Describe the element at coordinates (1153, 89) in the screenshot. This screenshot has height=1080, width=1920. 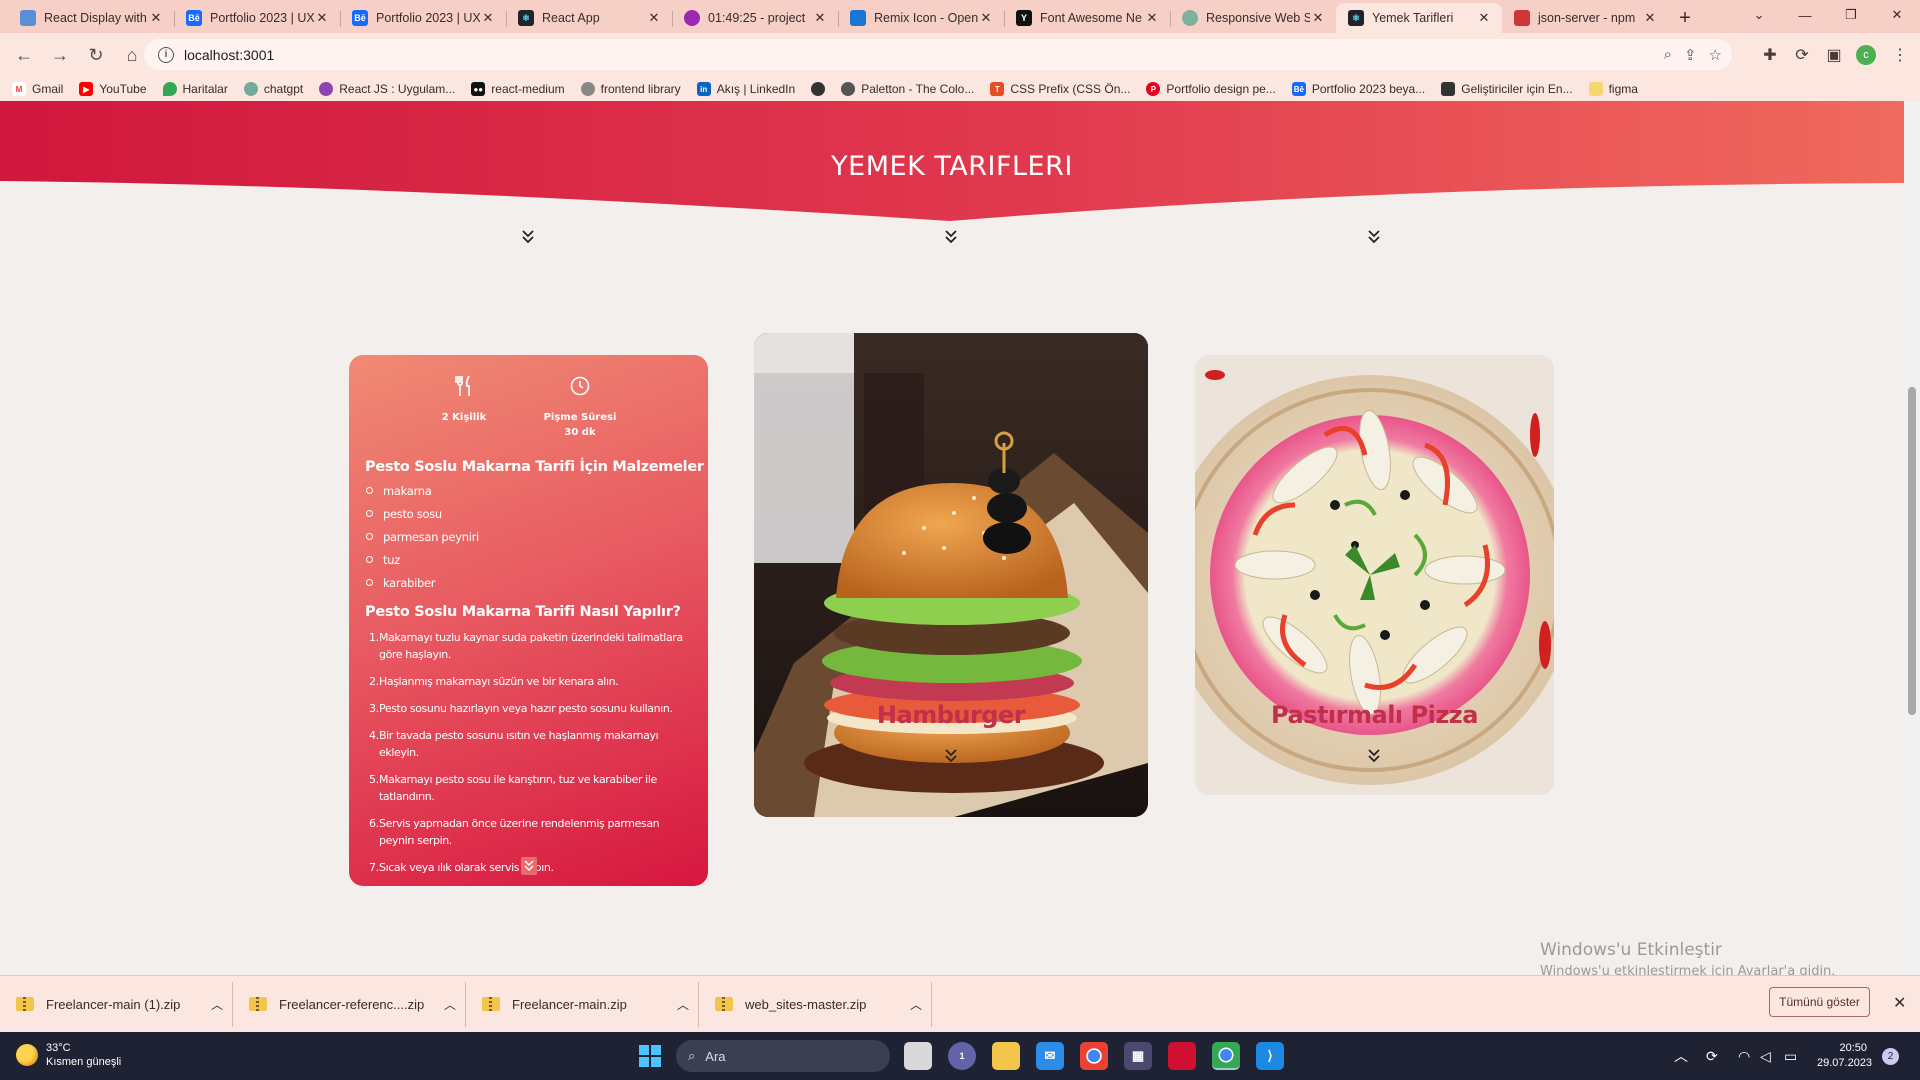
I see `pinterest-icon: P` at that location.